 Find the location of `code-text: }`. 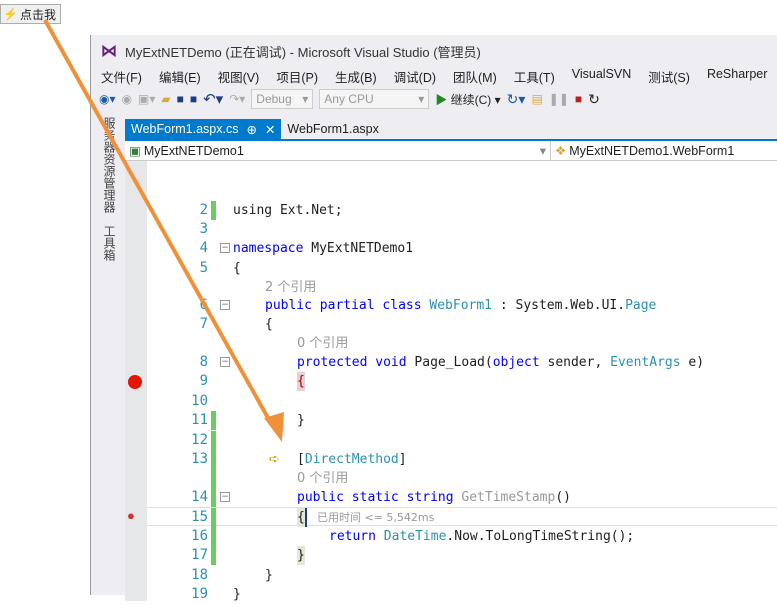

code-text: } is located at coordinates (237, 594).